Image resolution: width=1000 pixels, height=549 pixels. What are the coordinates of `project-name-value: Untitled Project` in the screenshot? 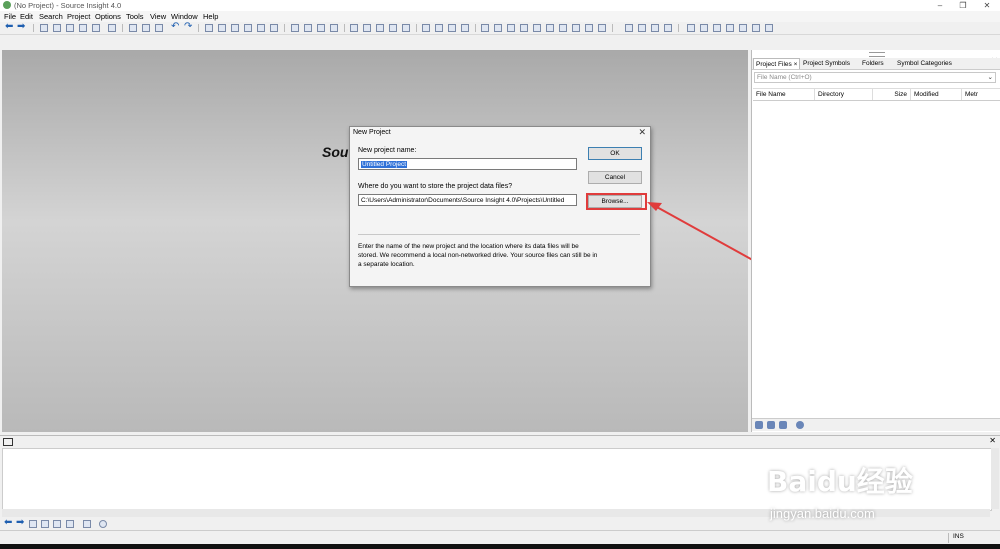 It's located at (384, 164).